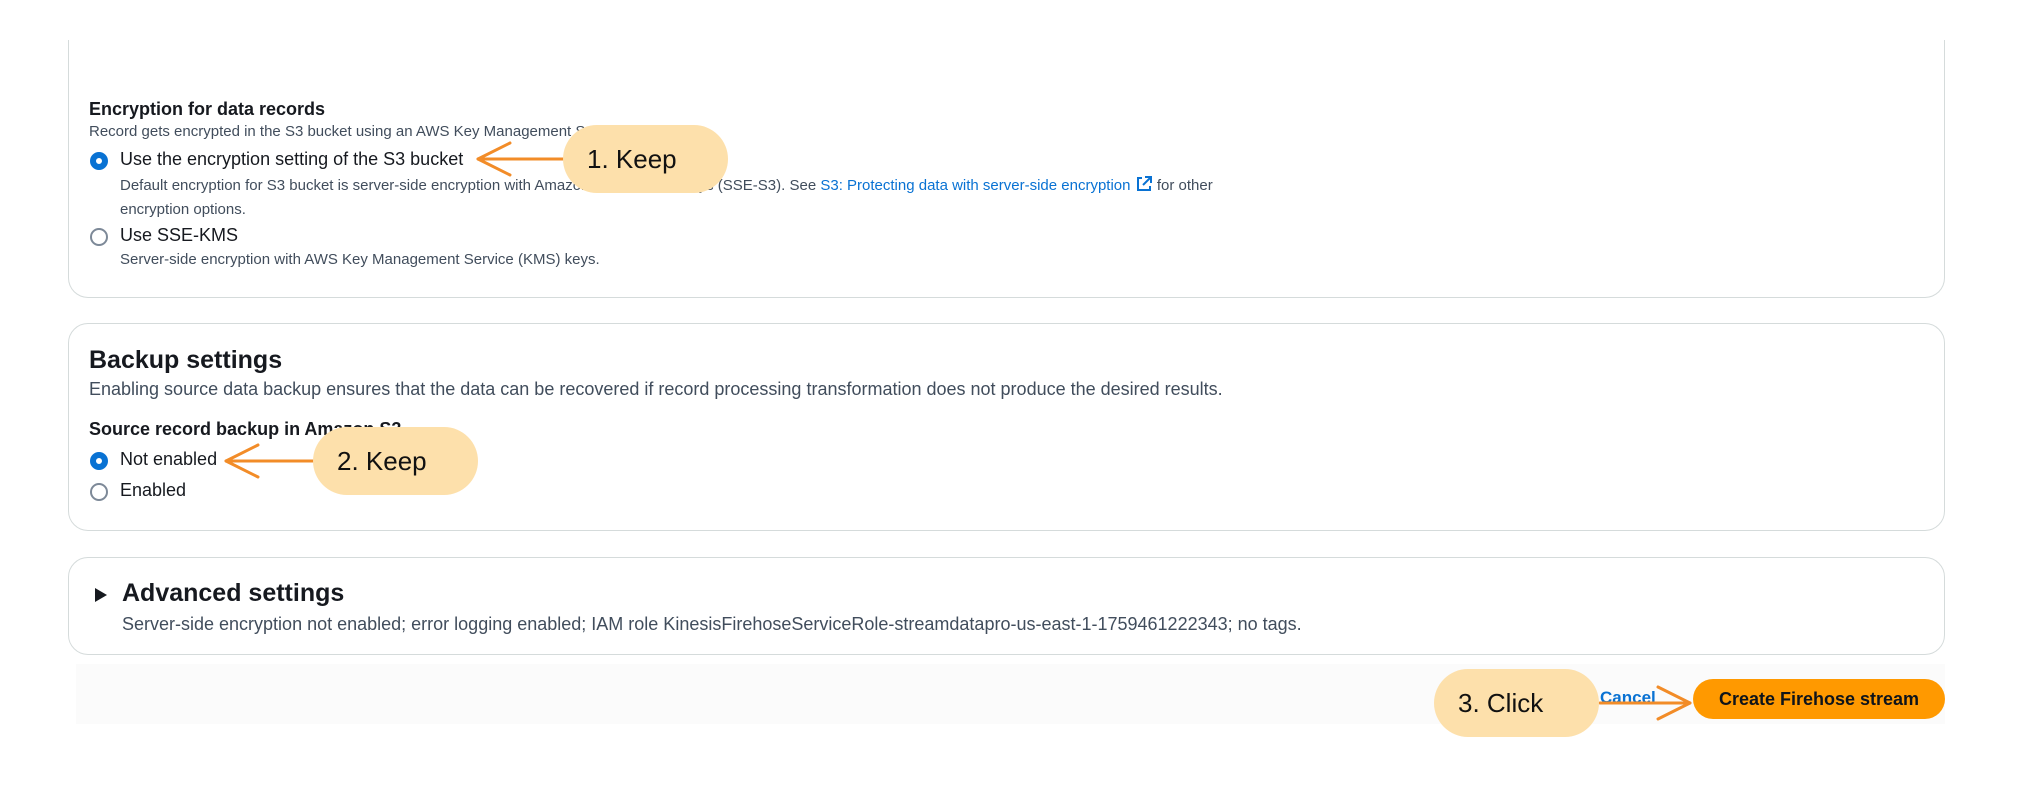 Image resolution: width=2025 pixels, height=810 pixels. I want to click on callout-step1: 1. Keep, so click(645, 159).